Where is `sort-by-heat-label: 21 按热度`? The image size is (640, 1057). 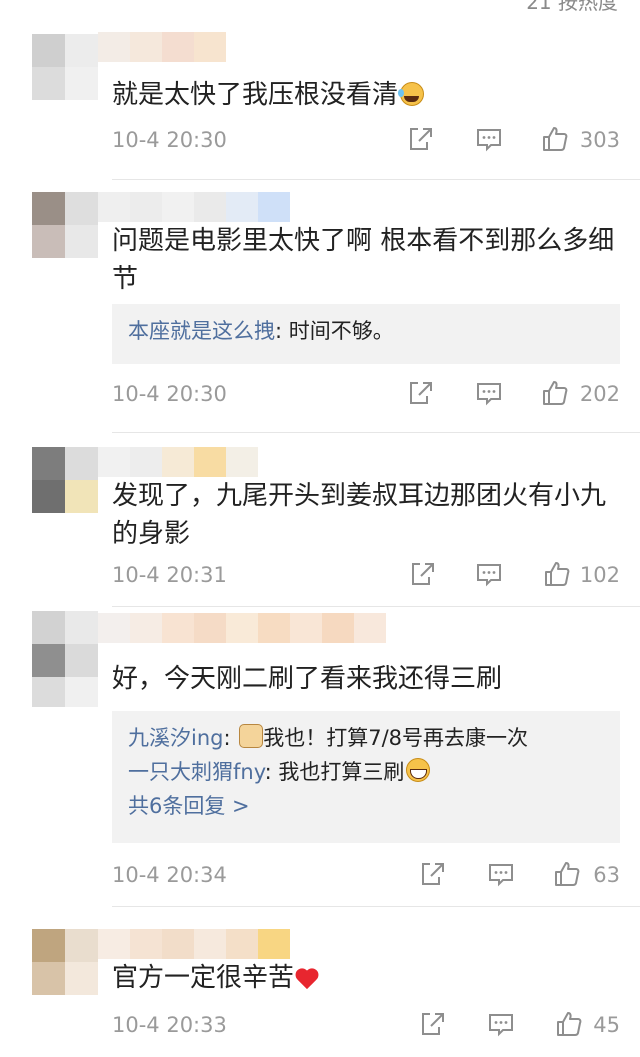 sort-by-heat-label: 21 按热度 is located at coordinates (572, 7).